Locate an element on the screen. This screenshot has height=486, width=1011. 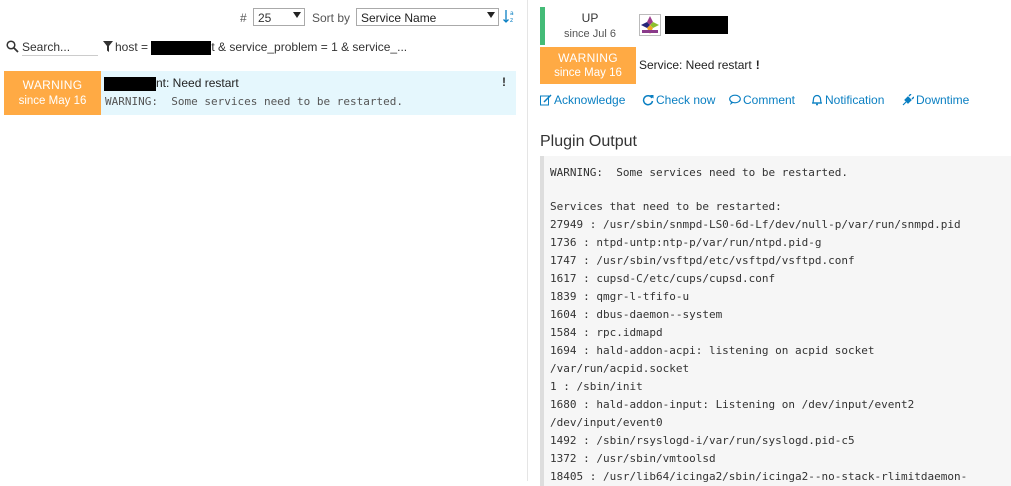
output-line: /var/run/acpid.socket is located at coordinates (620, 368).